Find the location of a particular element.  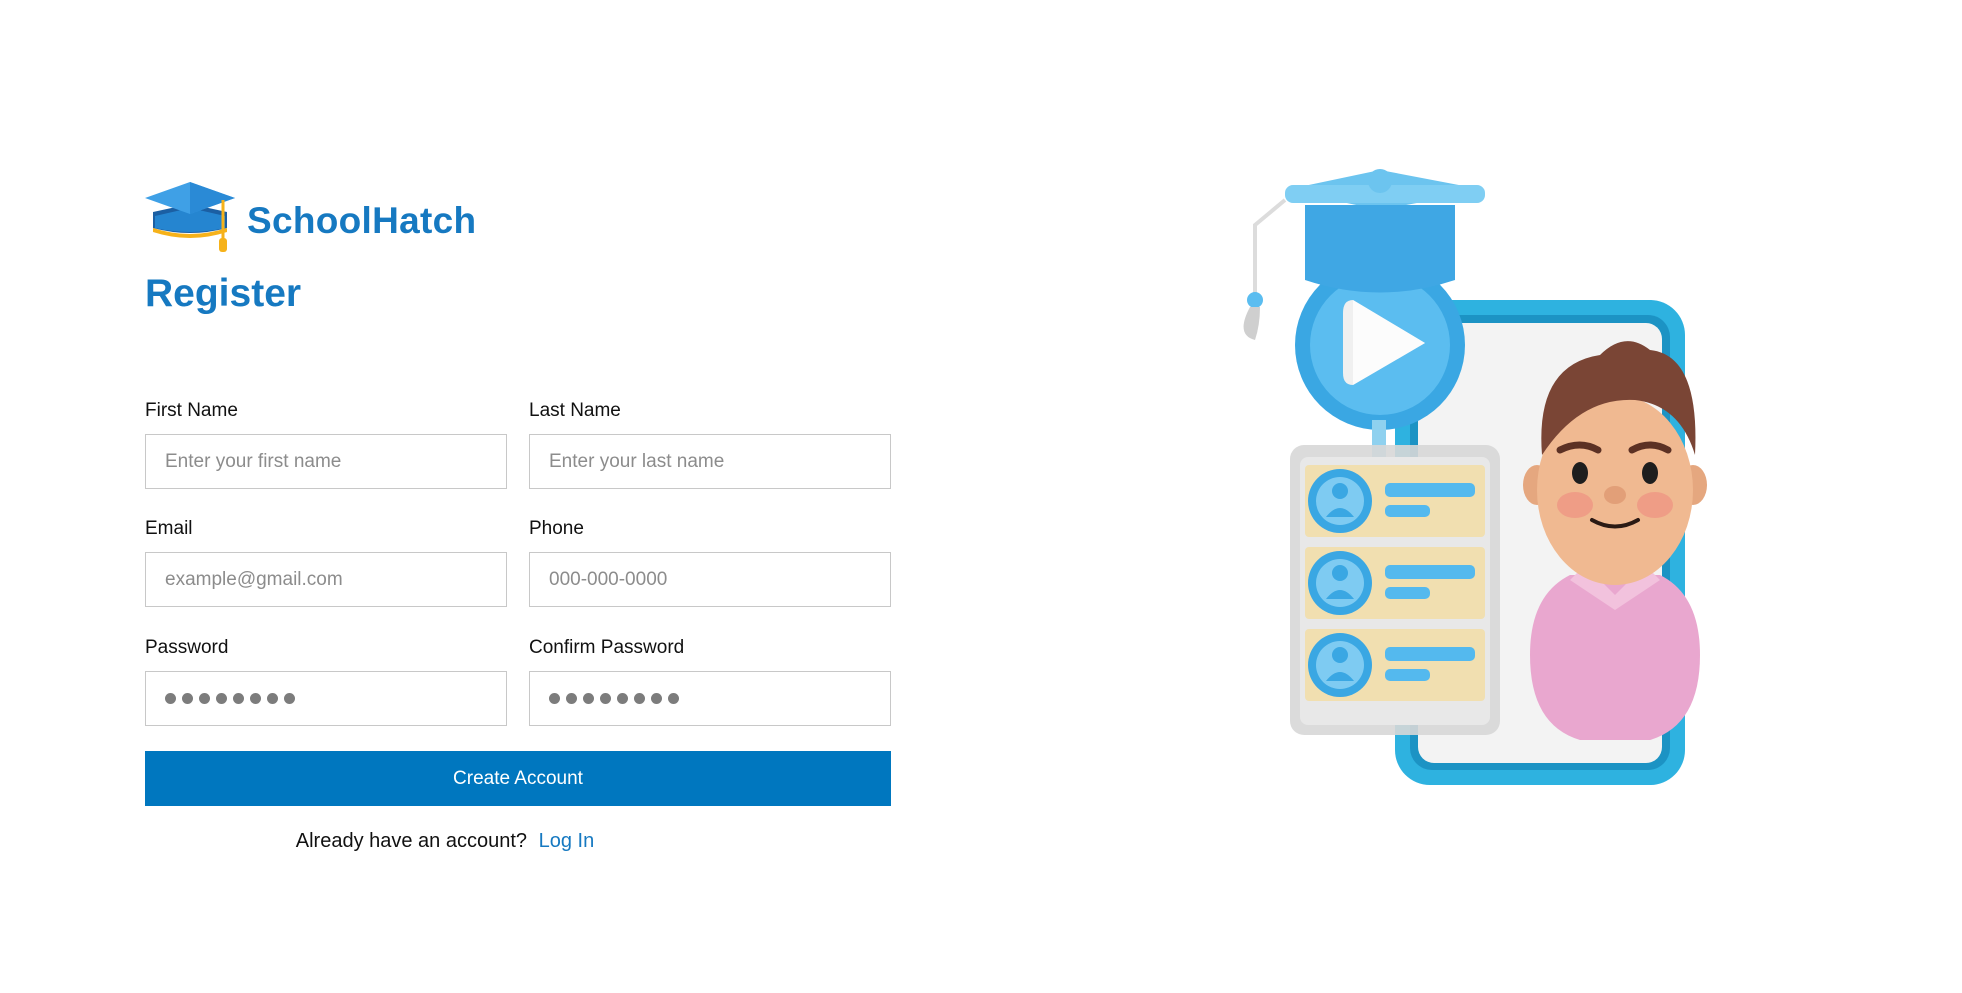

signin-prompt: Already have an account? Log In is located at coordinates (445, 841).